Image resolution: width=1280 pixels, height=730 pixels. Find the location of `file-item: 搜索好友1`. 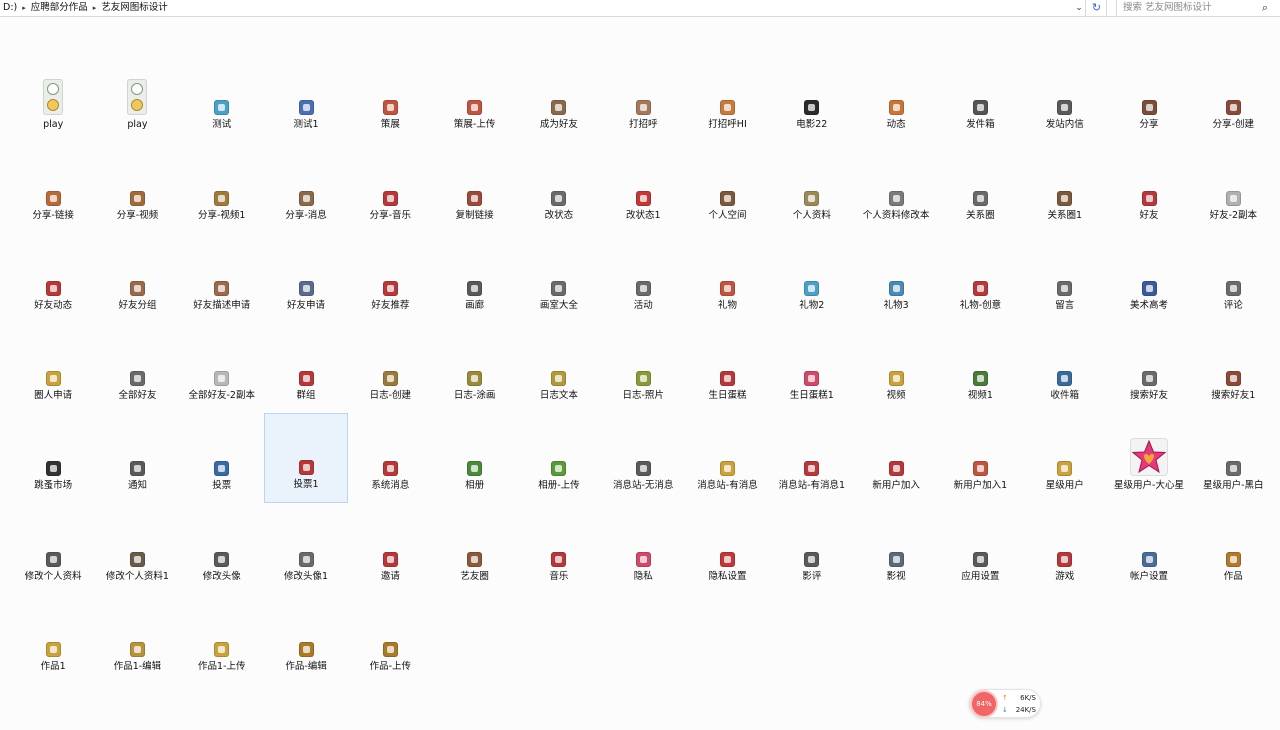

file-item: 搜索好友1 is located at coordinates (1233, 368).